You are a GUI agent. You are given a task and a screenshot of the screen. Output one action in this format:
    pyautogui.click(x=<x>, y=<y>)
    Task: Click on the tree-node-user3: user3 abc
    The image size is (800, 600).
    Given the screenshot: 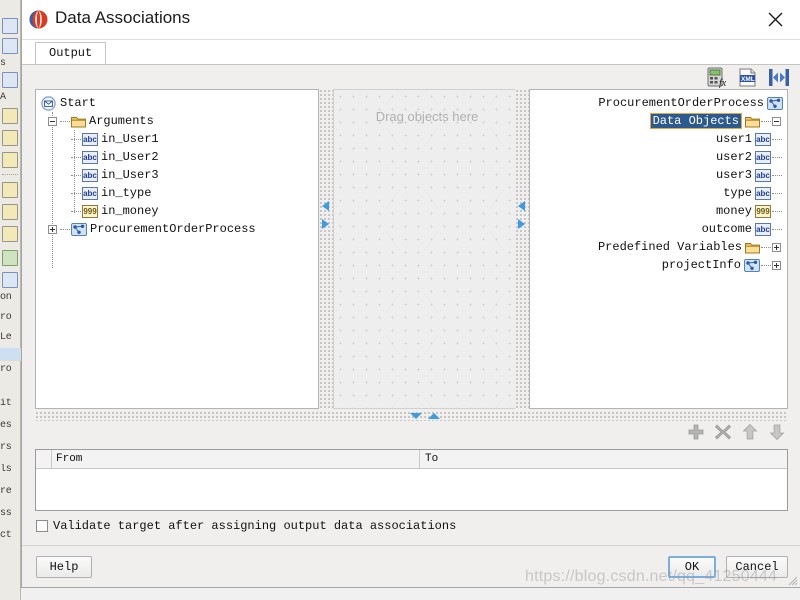 What is the action you would take?
    pyautogui.click(x=690, y=175)
    